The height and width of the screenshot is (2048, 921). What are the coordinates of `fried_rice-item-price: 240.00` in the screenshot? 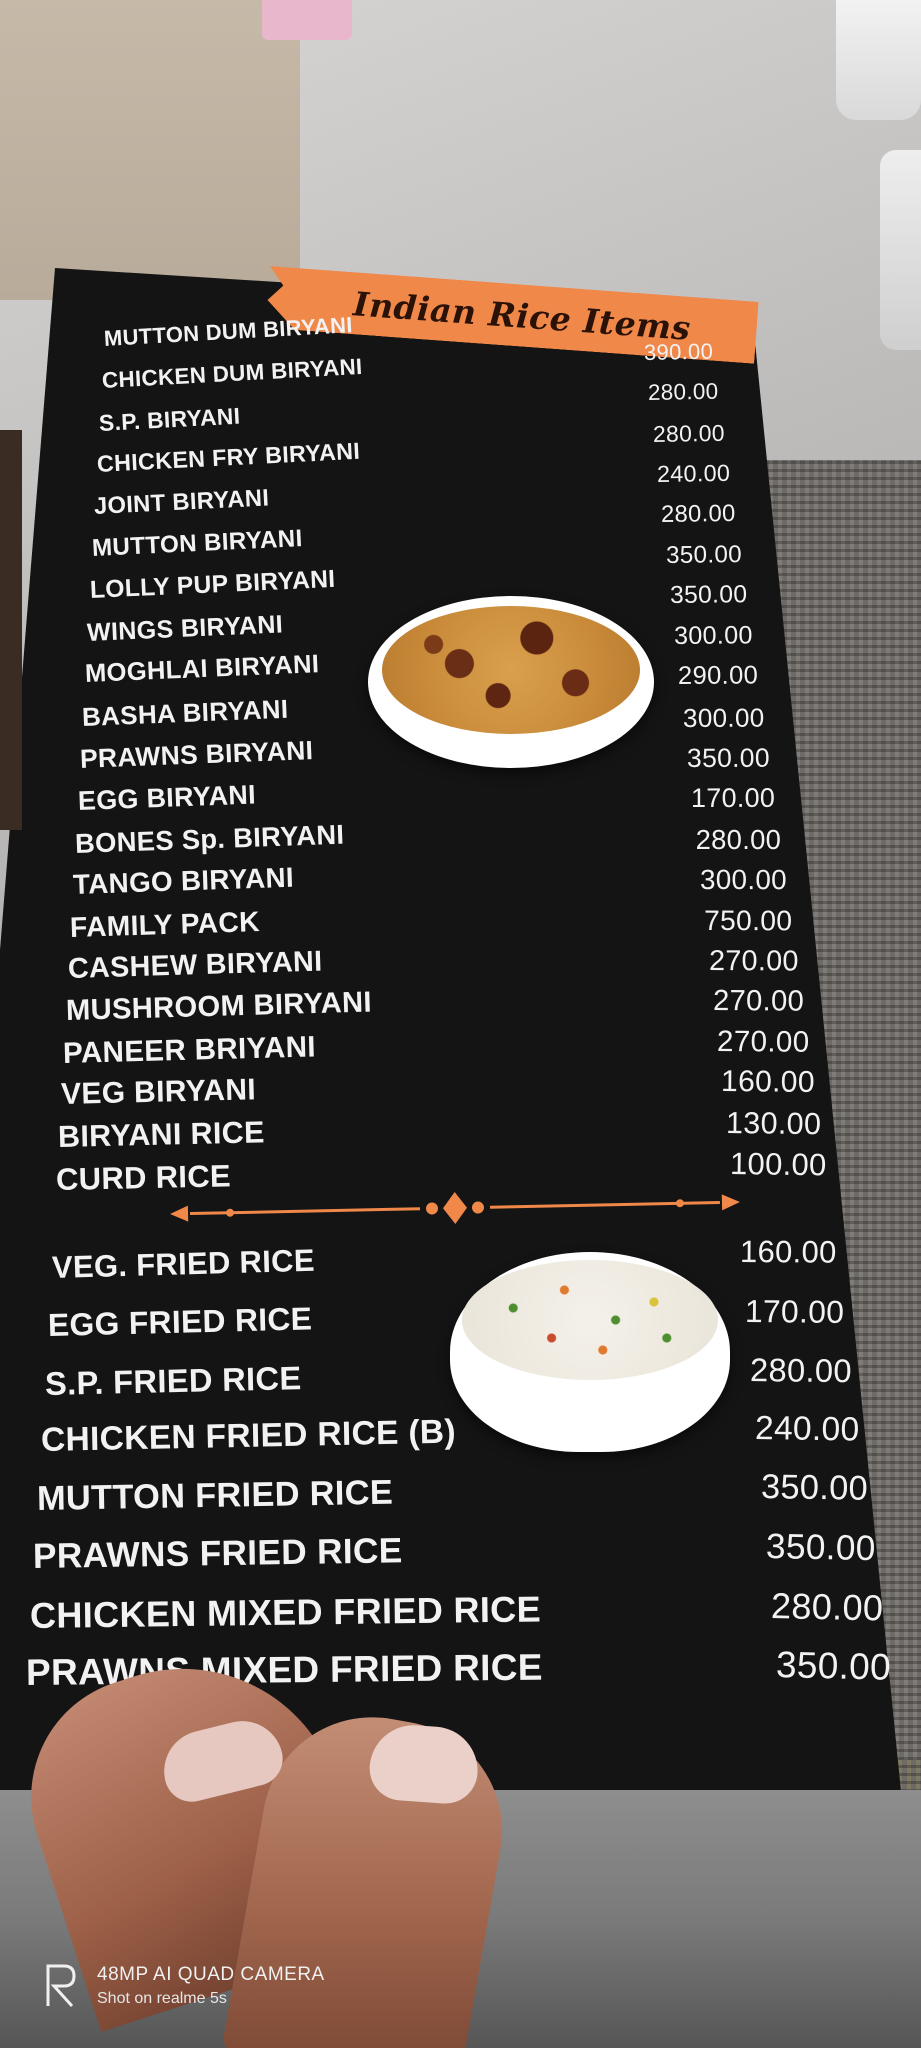 It's located at (808, 1429).